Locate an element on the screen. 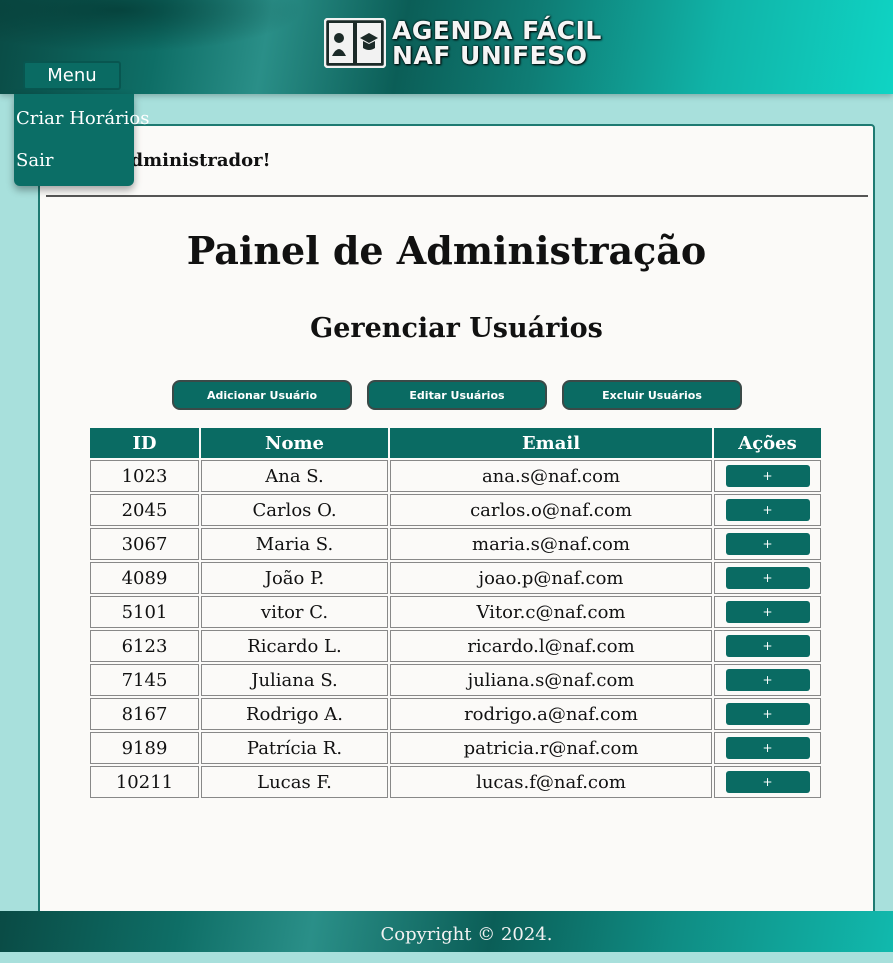  column-header-email: Email is located at coordinates (551, 443).